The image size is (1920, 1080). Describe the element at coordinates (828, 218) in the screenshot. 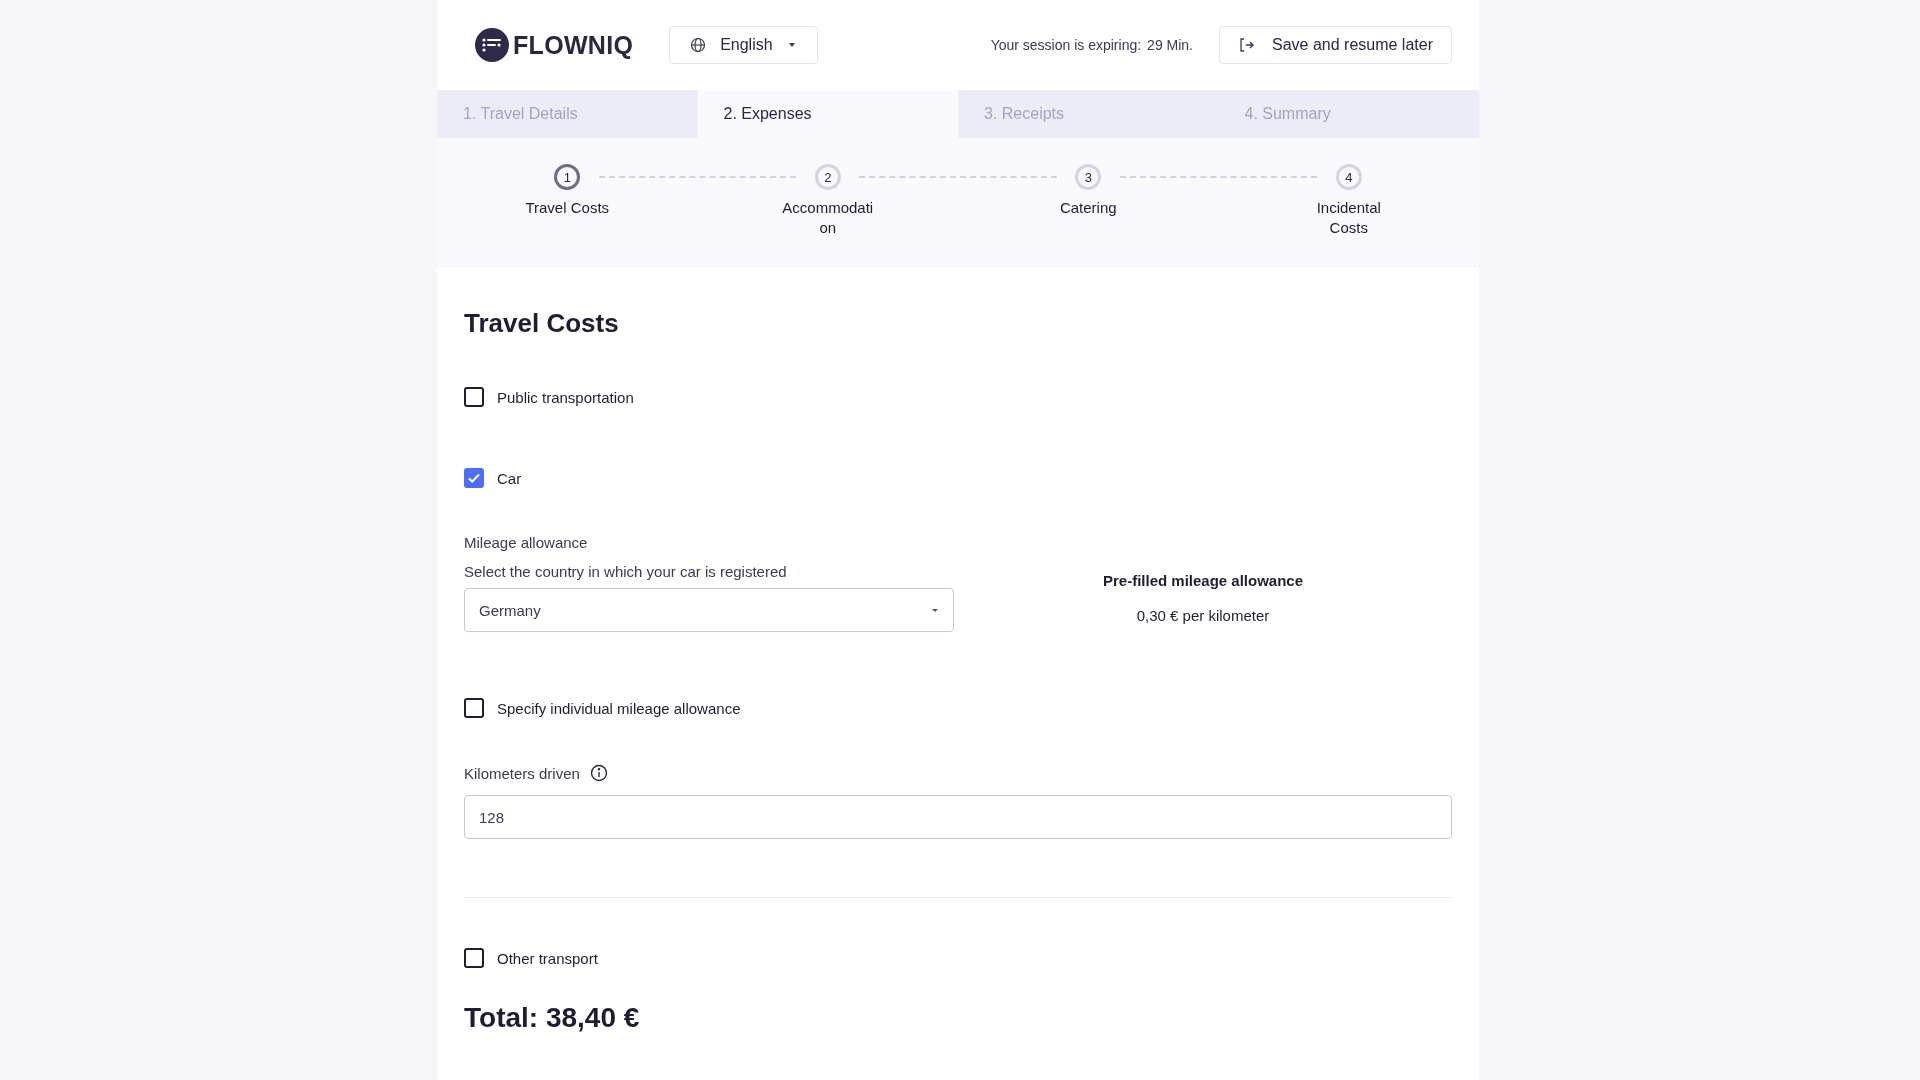

I see `step-label: Accommodation` at that location.